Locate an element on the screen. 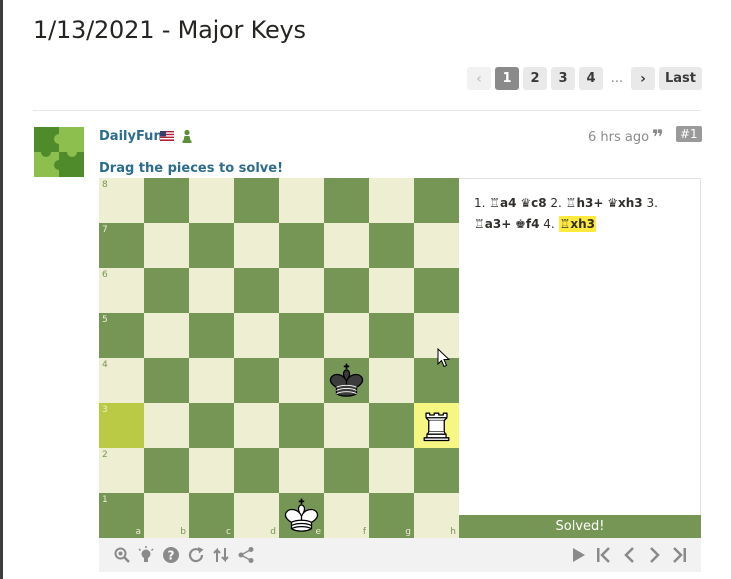  square-g5 is located at coordinates (391, 335).